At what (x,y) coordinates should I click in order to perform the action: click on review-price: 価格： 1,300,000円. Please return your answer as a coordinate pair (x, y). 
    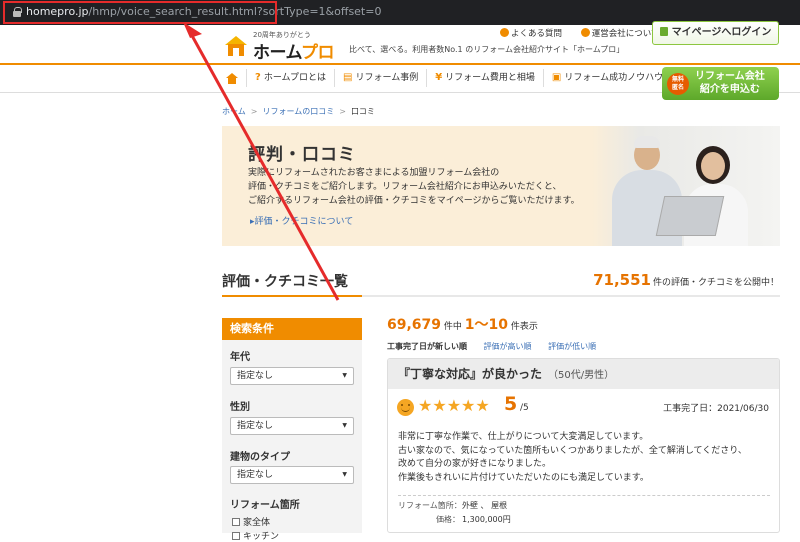
    Looking at the image, I should click on (473, 519).